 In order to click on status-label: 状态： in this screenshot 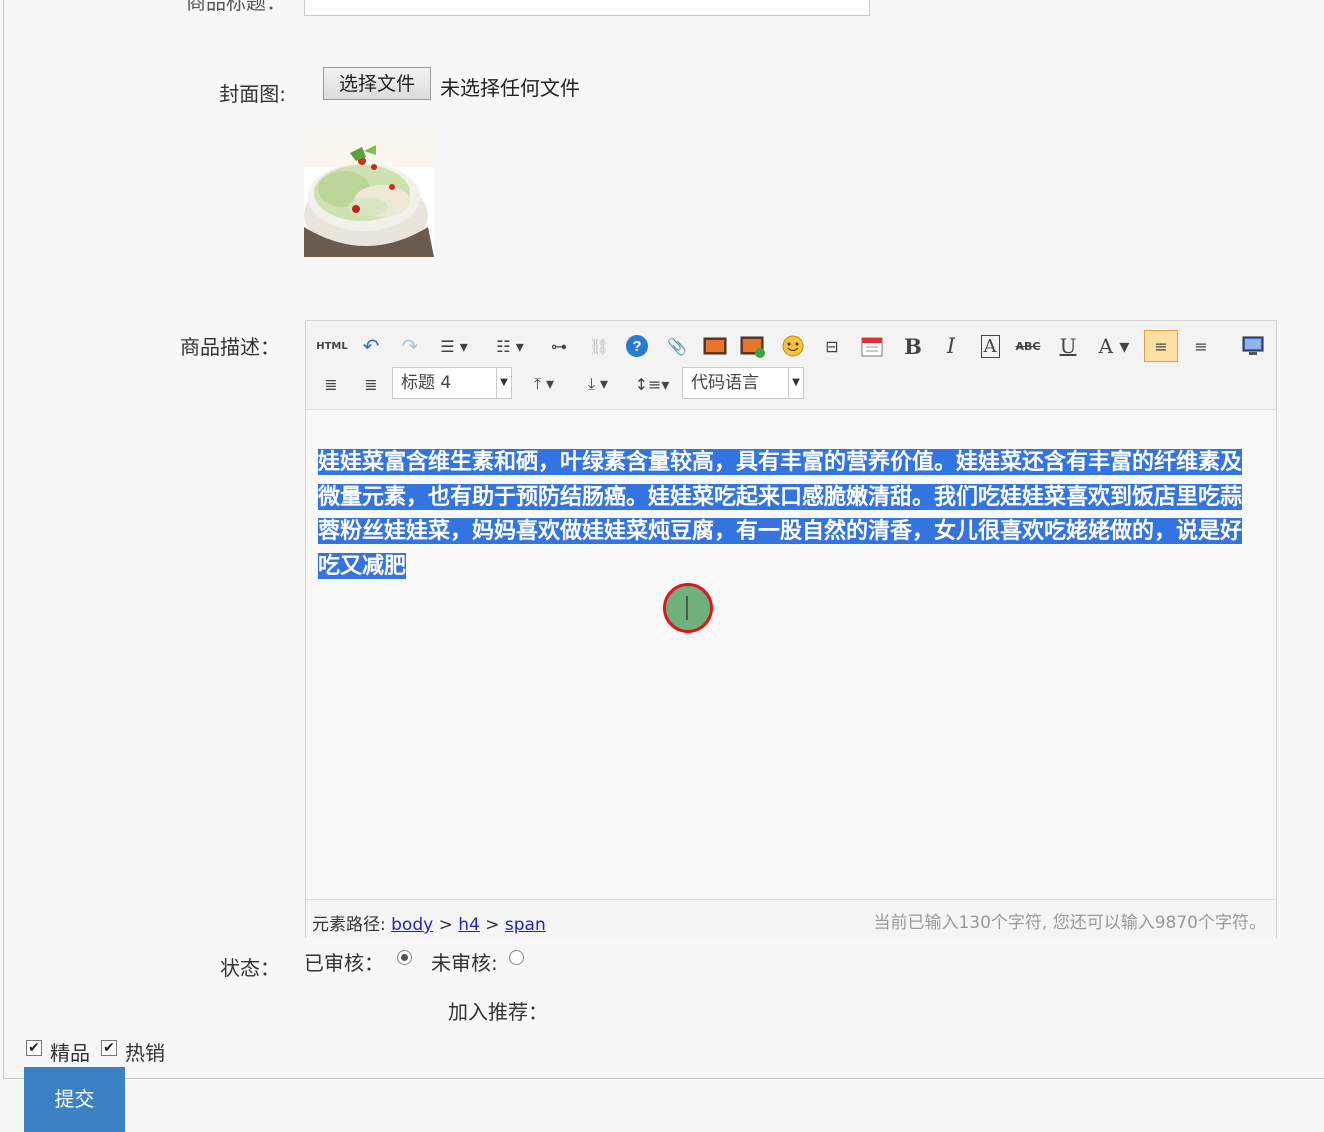, I will do `click(250, 968)`.